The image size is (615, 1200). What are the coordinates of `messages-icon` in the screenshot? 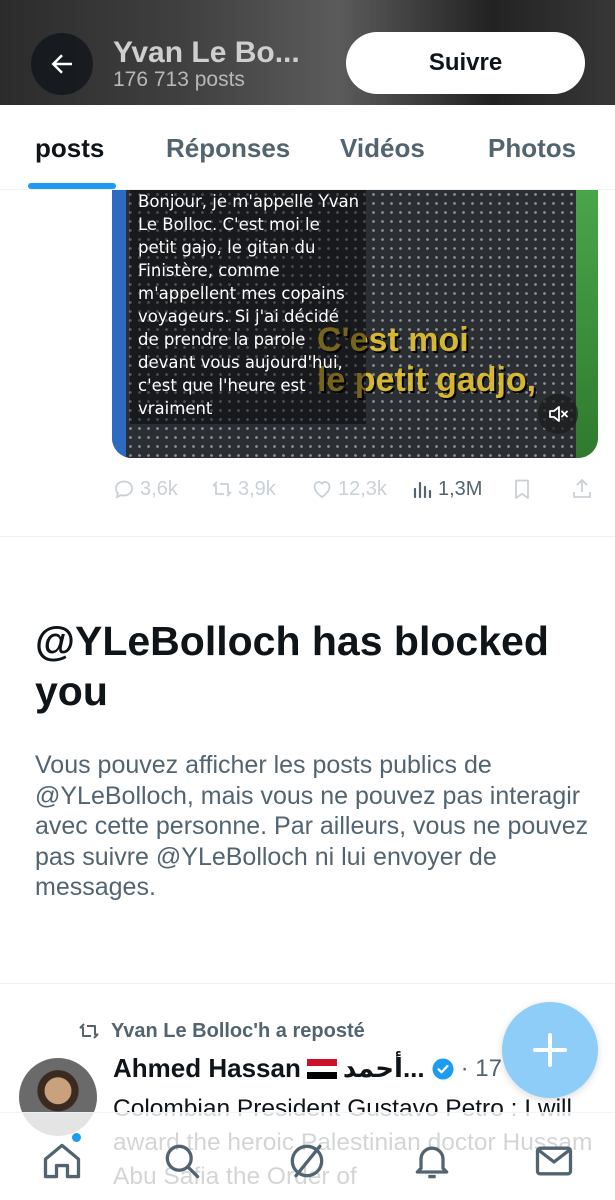 It's located at (554, 1161).